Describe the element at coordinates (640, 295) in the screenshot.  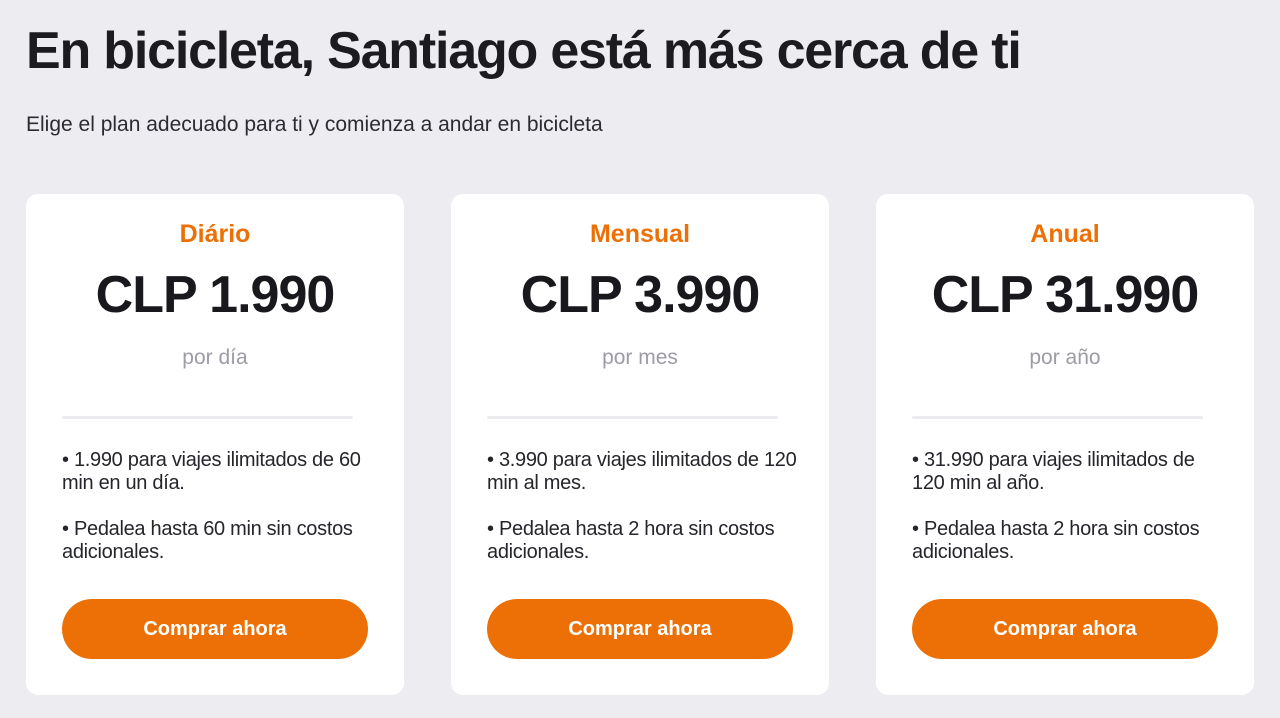
I see `plan-price: CLP 3.990` at that location.